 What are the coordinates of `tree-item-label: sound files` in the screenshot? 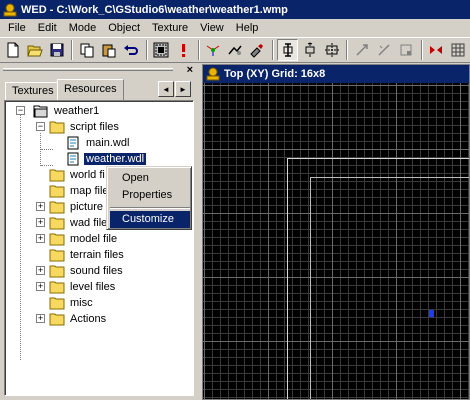 It's located at (96, 271).